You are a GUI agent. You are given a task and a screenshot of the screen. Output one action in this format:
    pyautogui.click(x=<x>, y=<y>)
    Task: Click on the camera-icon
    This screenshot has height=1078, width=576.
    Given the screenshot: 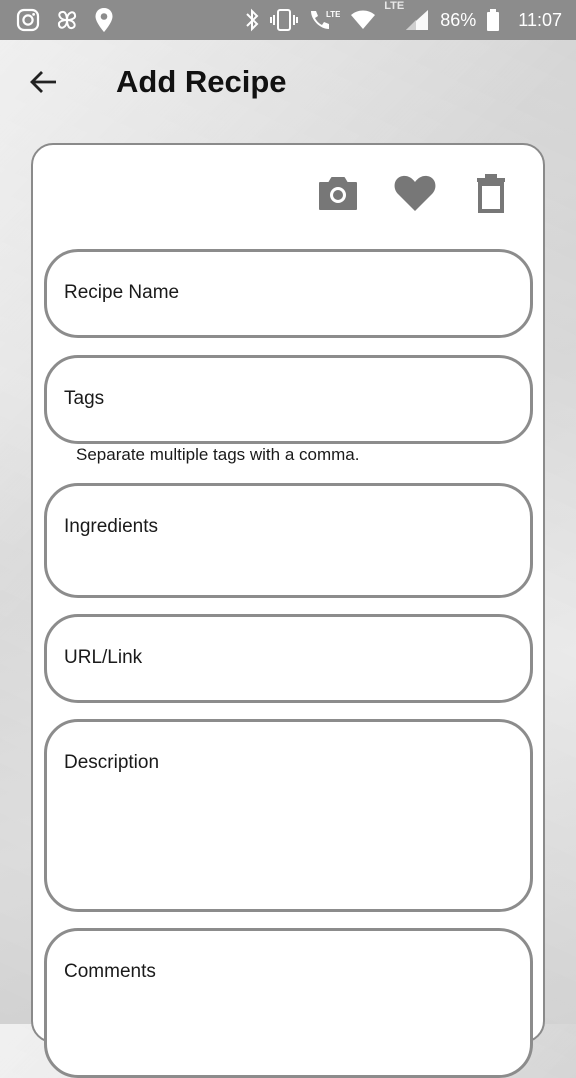 What is the action you would take?
    pyautogui.click(x=338, y=195)
    